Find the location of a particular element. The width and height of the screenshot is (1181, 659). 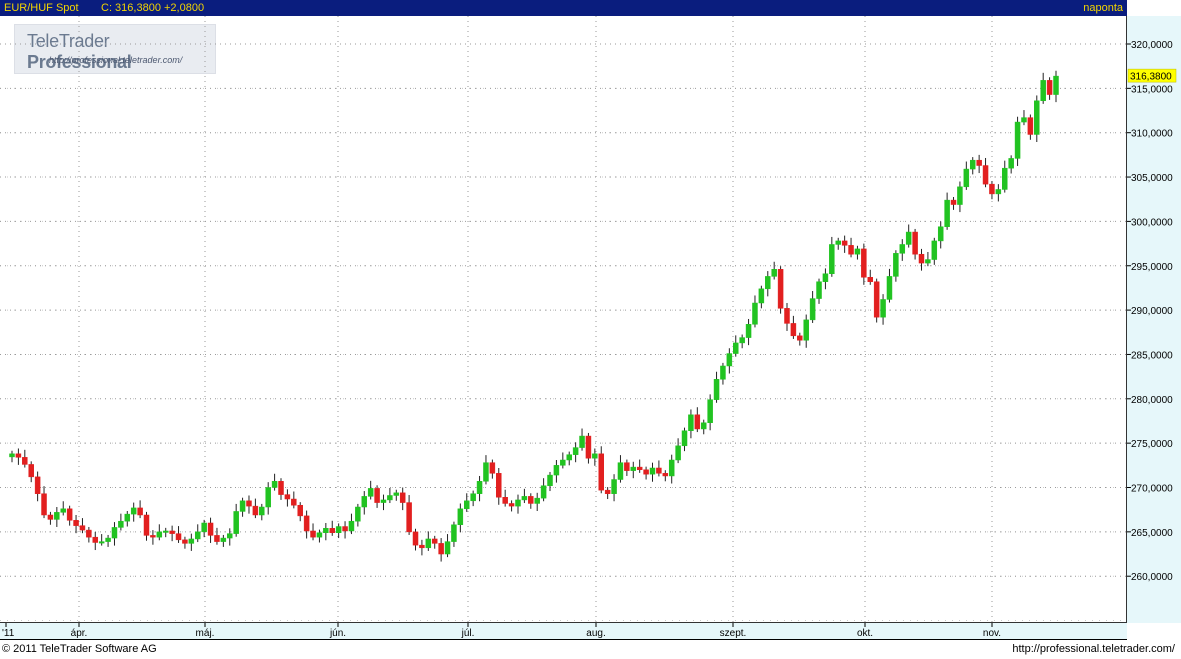

symbol-label: EUR/HUF Spot is located at coordinates (41, 8).